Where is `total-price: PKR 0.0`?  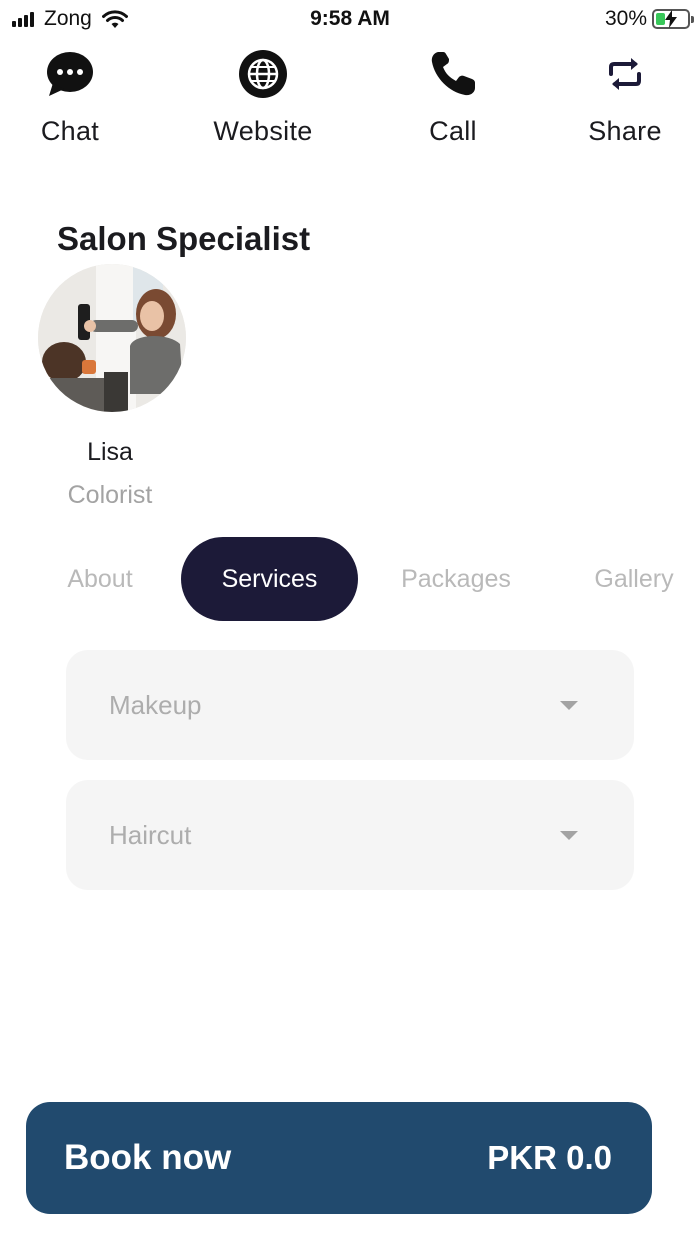
total-price: PKR 0.0 is located at coordinates (549, 1157).